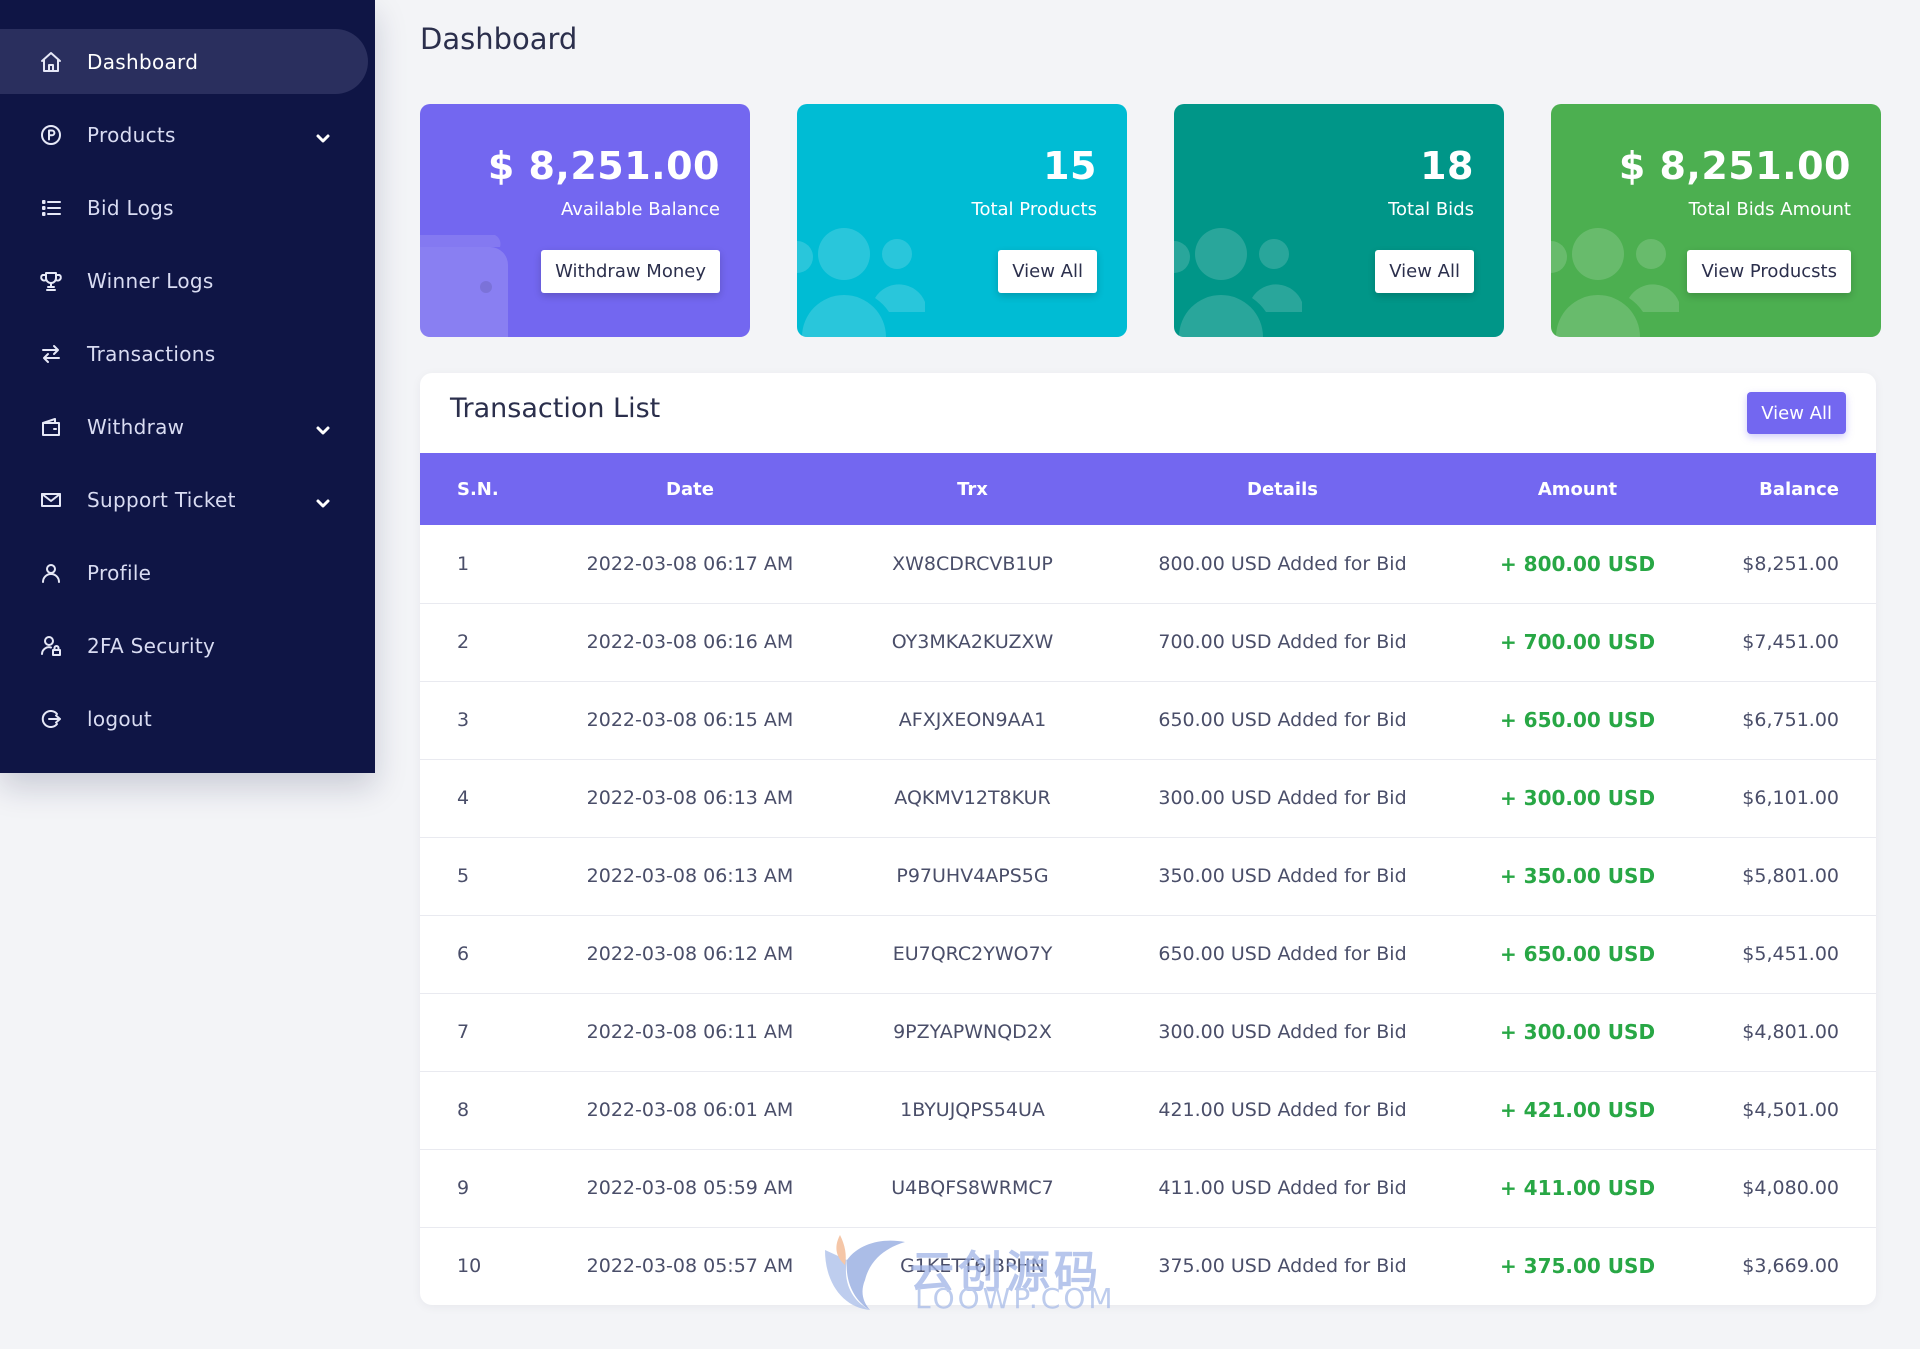 The height and width of the screenshot is (1349, 1920). What do you see at coordinates (485, 1032) in the screenshot?
I see `cell-sn: 7` at bounding box center [485, 1032].